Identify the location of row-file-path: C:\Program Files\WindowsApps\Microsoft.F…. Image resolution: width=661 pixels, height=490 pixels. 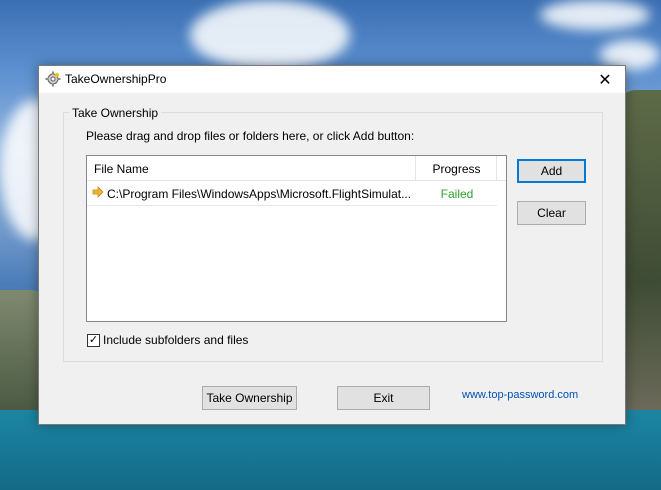
(259, 194).